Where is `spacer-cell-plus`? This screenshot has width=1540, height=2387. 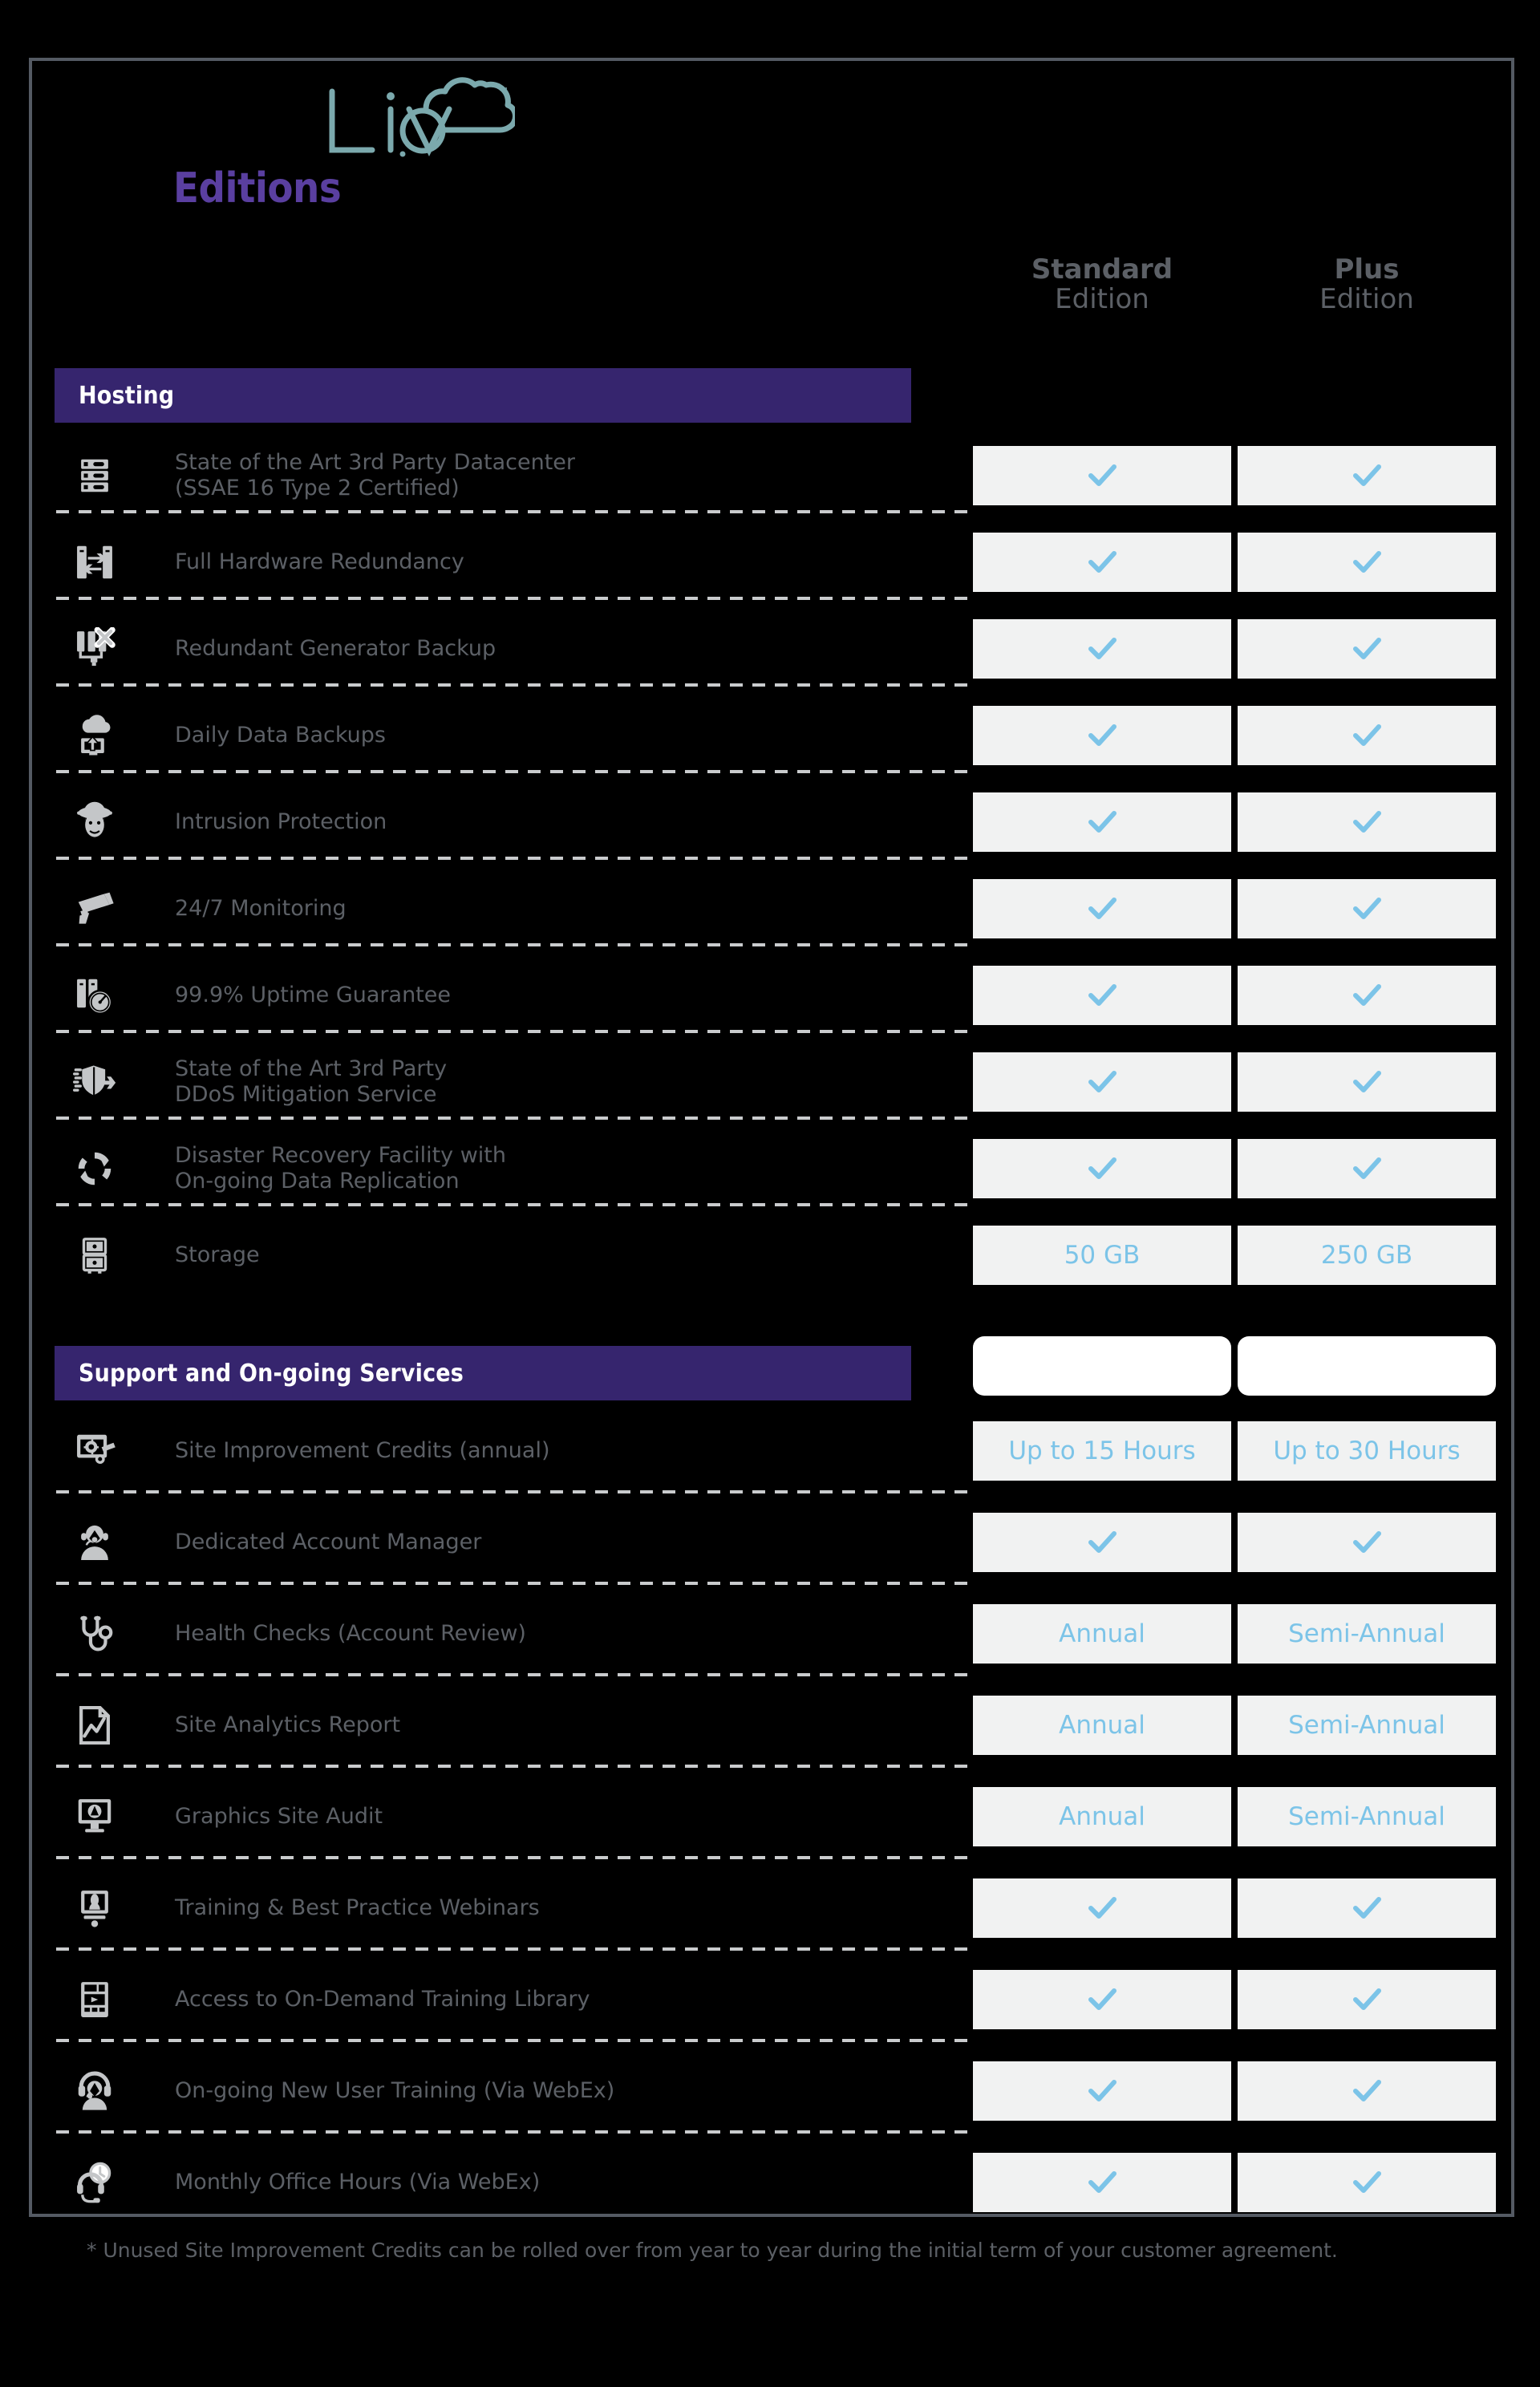
spacer-cell-plus is located at coordinates (1367, 1366).